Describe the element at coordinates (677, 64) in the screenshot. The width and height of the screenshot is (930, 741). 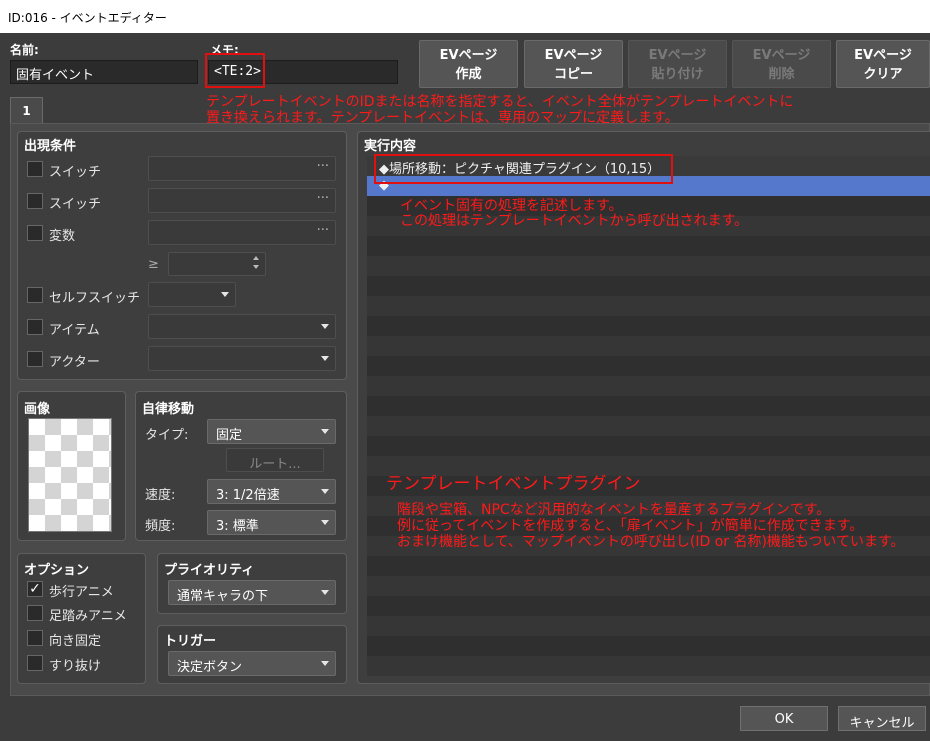
I see `ev-page-paste-button: EVページ貼り付け` at that location.